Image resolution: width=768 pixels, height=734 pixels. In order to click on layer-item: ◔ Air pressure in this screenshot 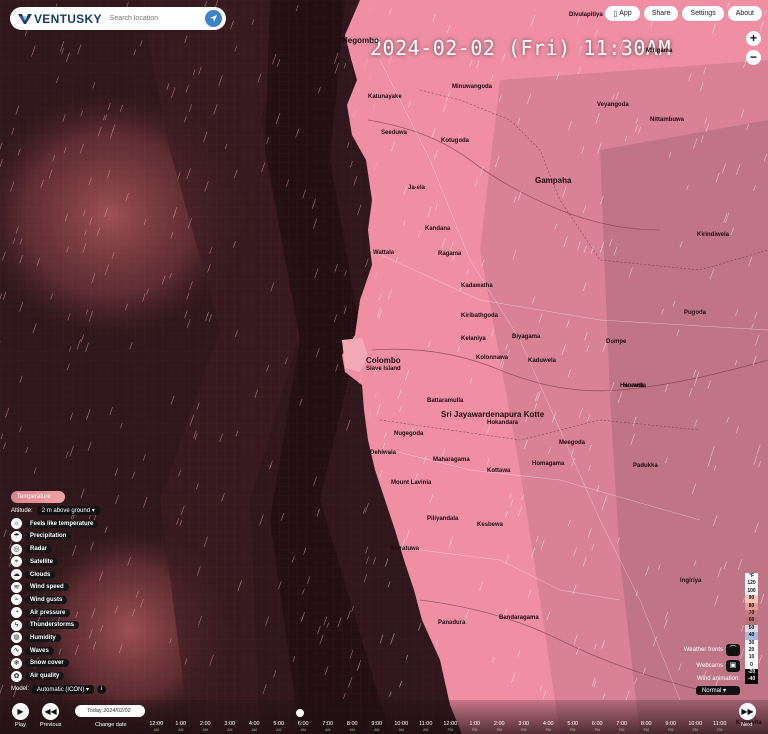, I will do `click(58, 613)`.